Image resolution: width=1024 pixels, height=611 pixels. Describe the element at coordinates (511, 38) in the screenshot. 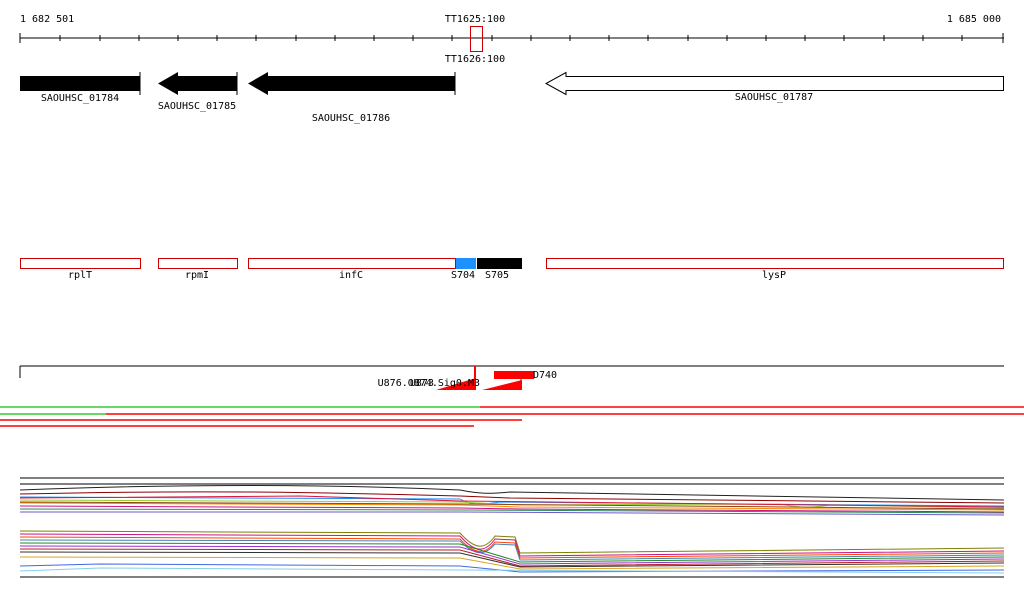

I see `coordinate-axis` at that location.